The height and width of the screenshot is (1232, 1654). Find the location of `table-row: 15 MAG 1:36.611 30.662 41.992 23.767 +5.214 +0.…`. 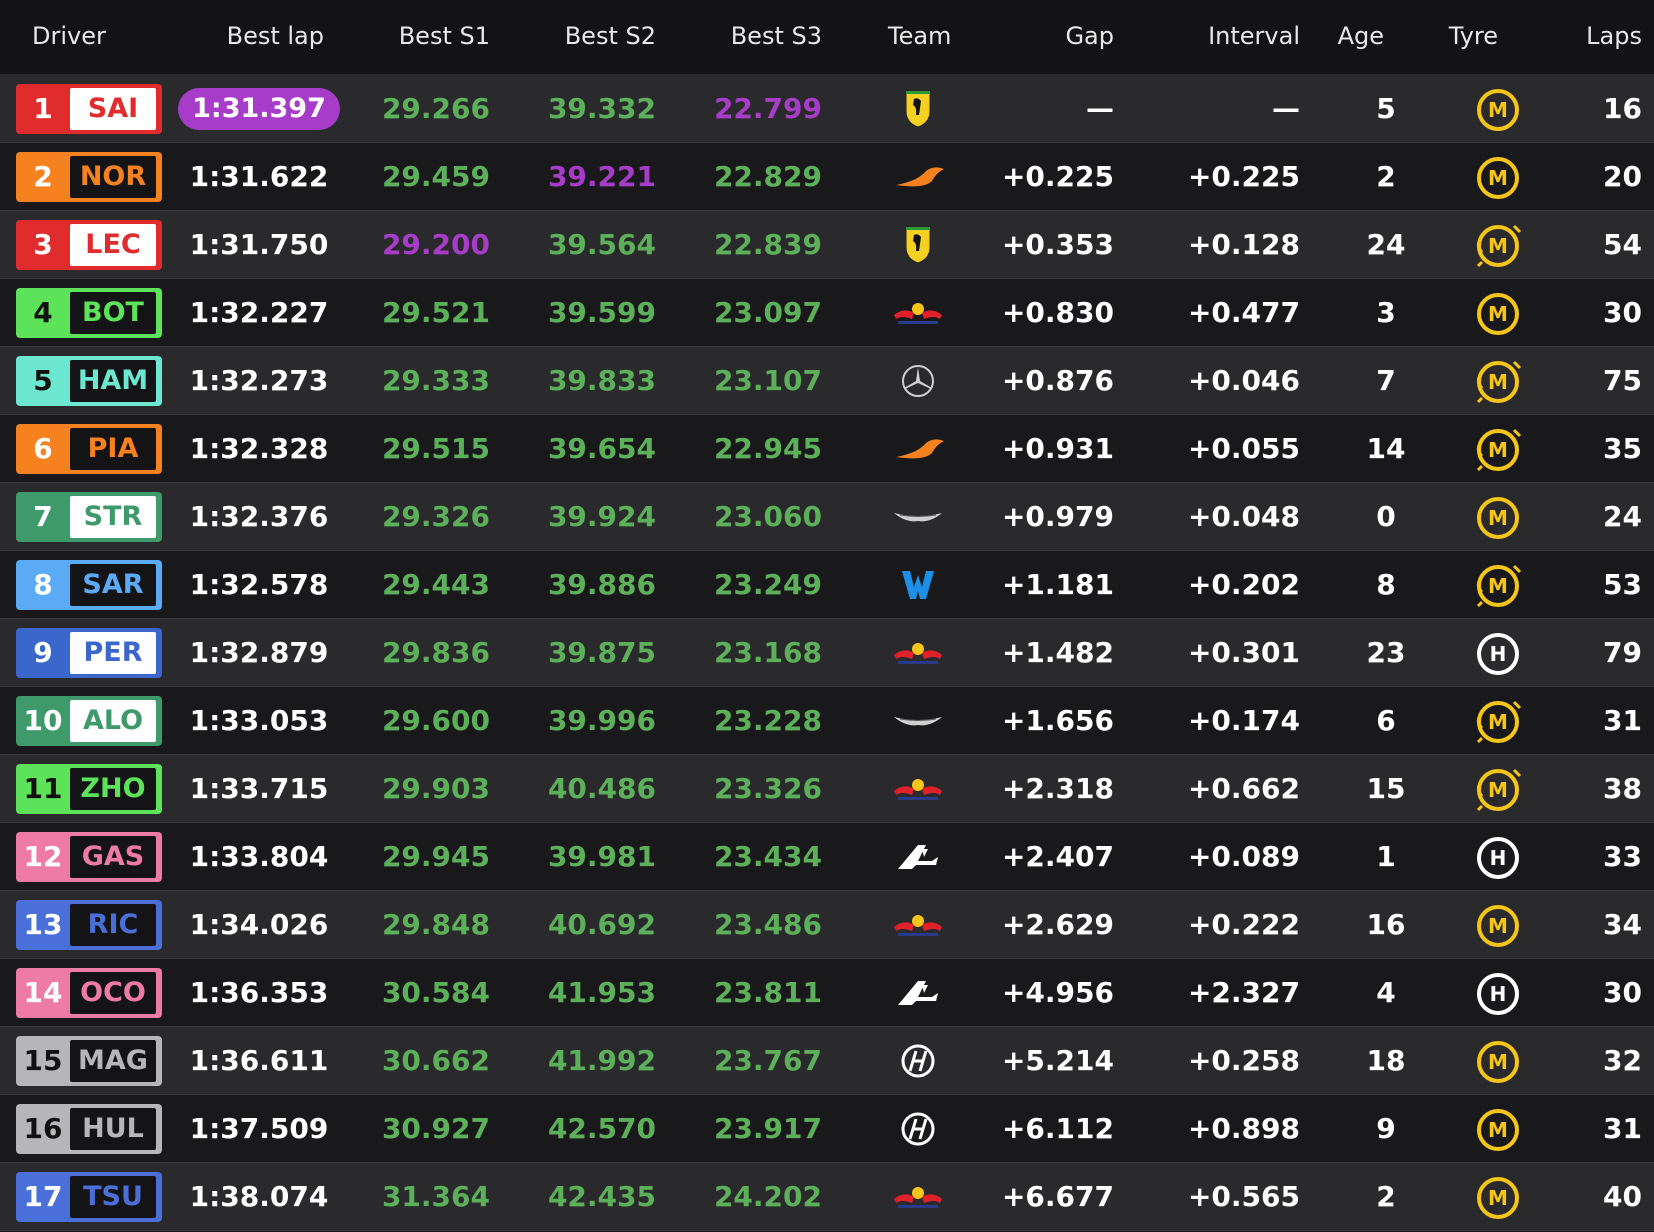

table-row: 15 MAG 1:36.611 30.662 41.992 23.767 +5.214 +0.… is located at coordinates (827, 1061).